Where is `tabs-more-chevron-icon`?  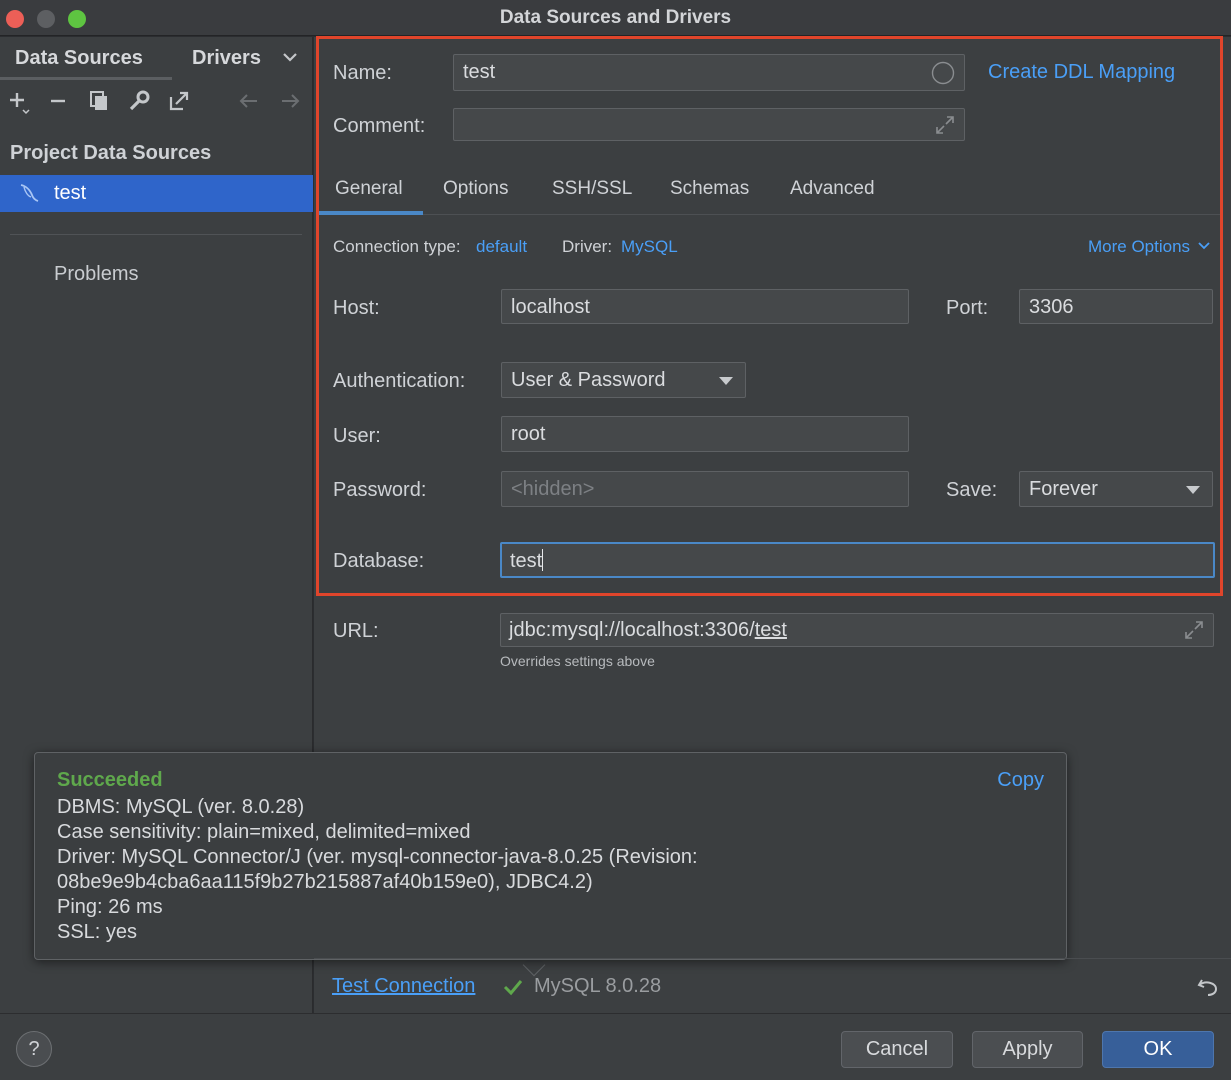 tabs-more-chevron-icon is located at coordinates (290, 59).